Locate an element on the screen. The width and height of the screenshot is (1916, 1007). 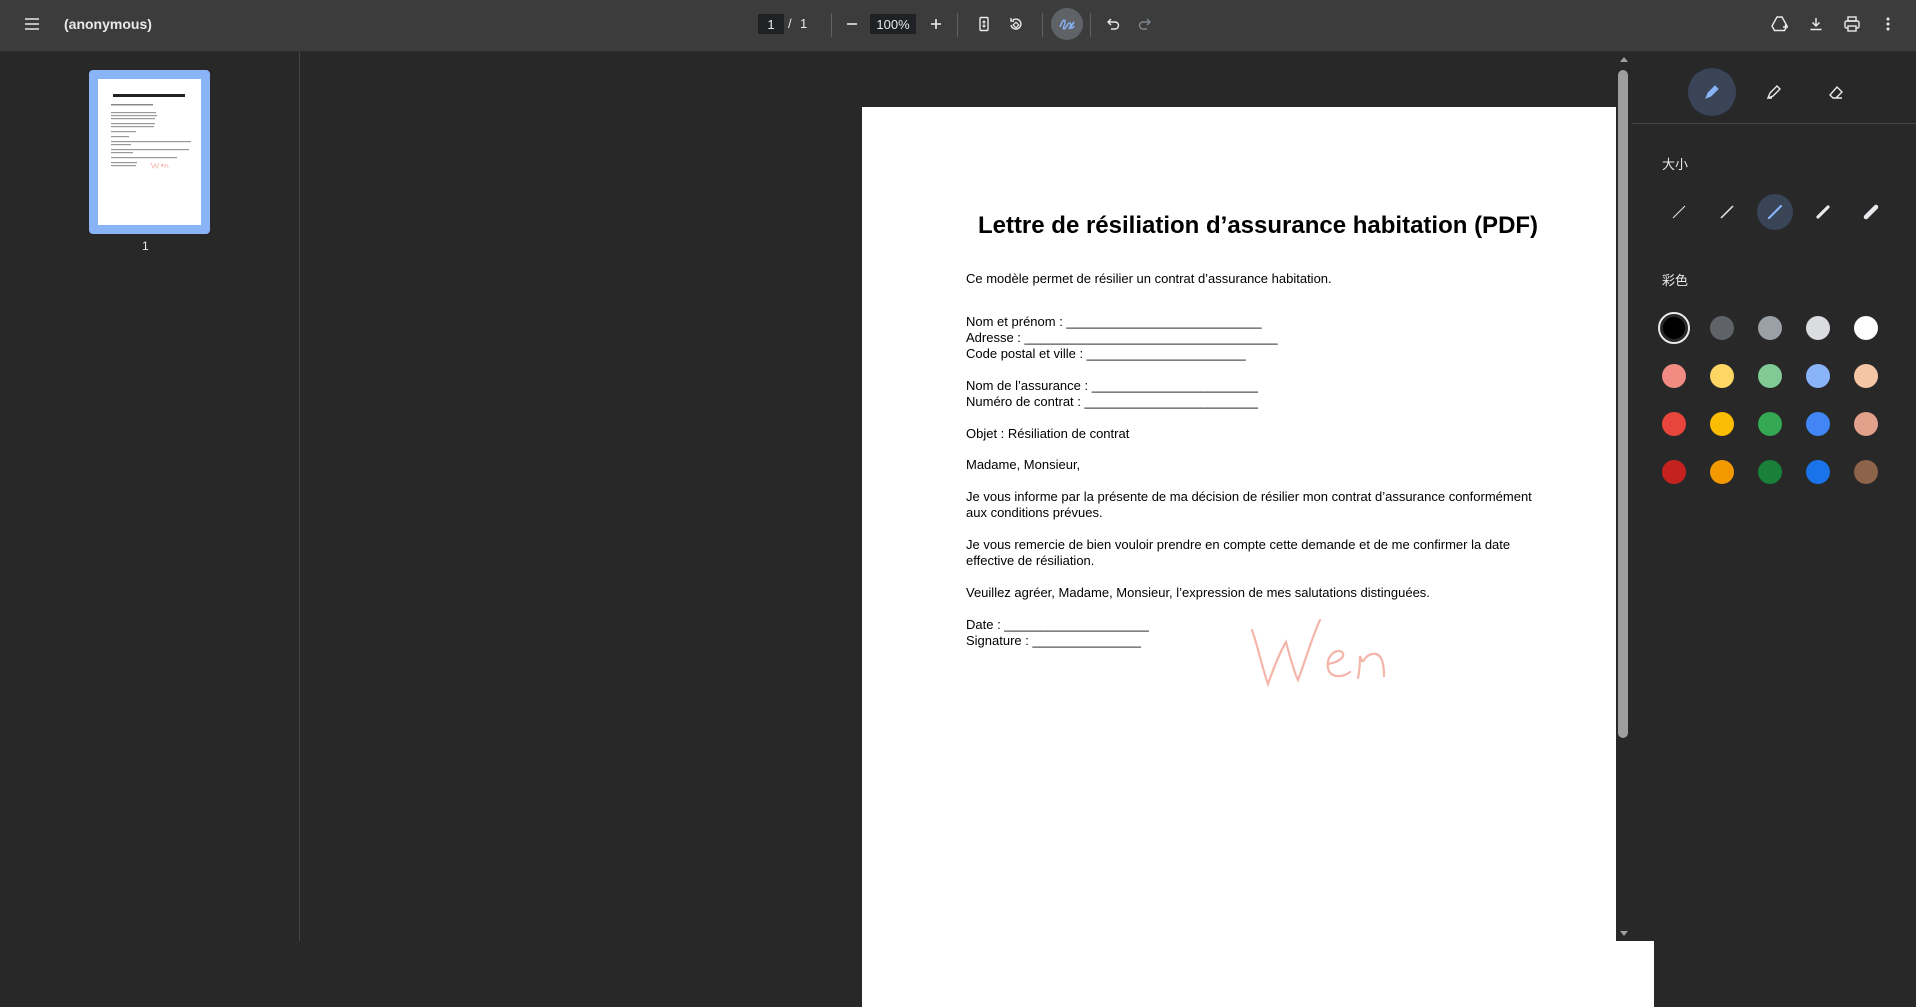
thumbnail-content-image is located at coordinates (151, 131).